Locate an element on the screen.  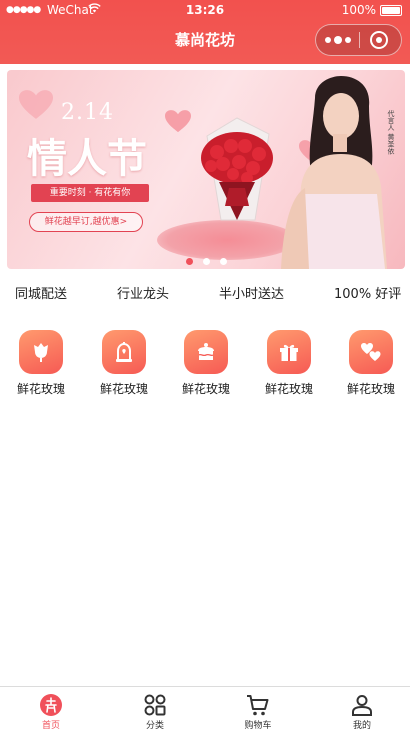
tab-home: 首页 is located at coordinates (51, 711).